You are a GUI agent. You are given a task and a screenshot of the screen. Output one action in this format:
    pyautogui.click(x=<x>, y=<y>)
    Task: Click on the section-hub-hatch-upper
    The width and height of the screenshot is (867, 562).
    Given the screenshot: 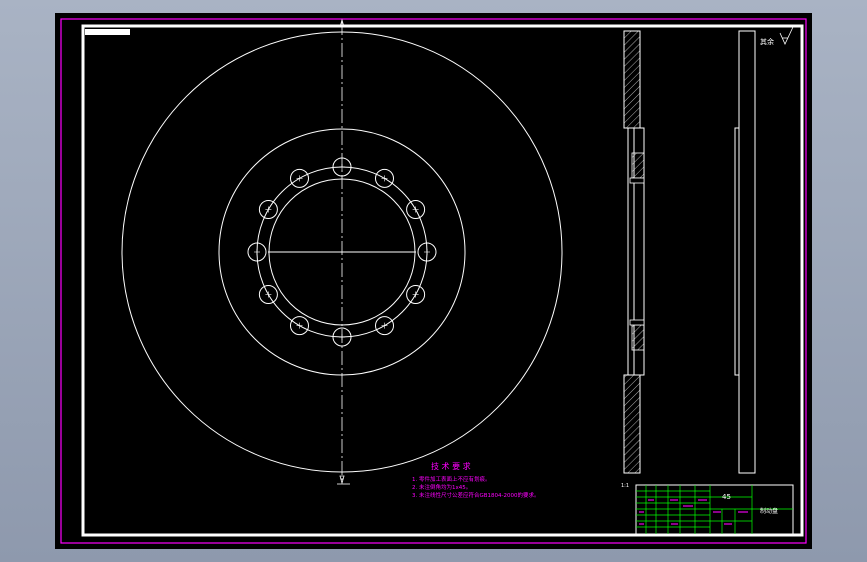 What is the action you would take?
    pyautogui.click(x=638, y=165)
    